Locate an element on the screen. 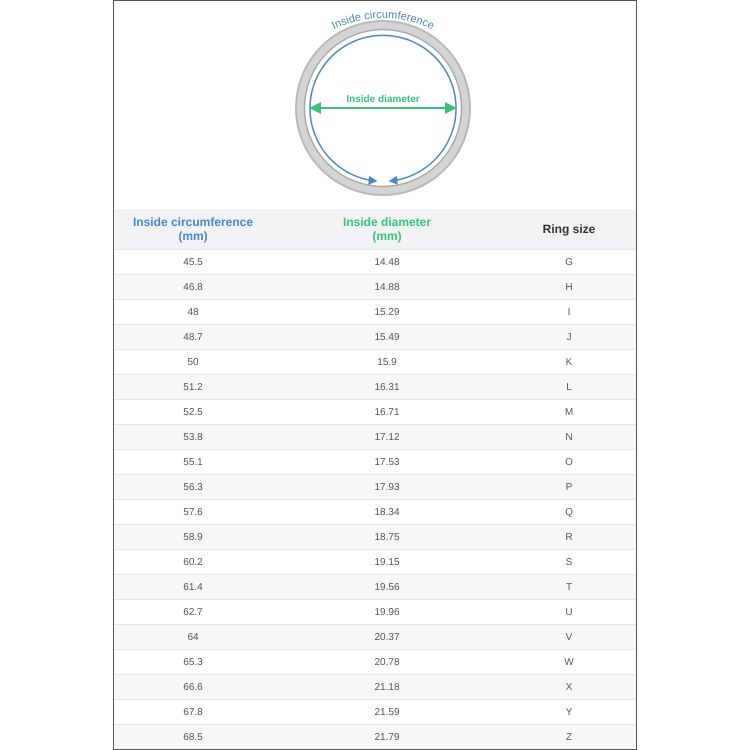 This screenshot has width=750, height=750. table-cell-text: 68.5 is located at coordinates (193, 737).